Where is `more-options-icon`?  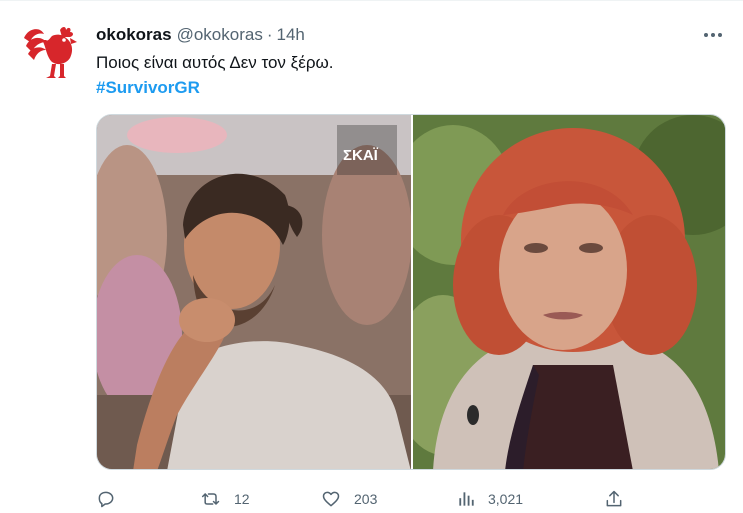
more-options-icon is located at coordinates (713, 35).